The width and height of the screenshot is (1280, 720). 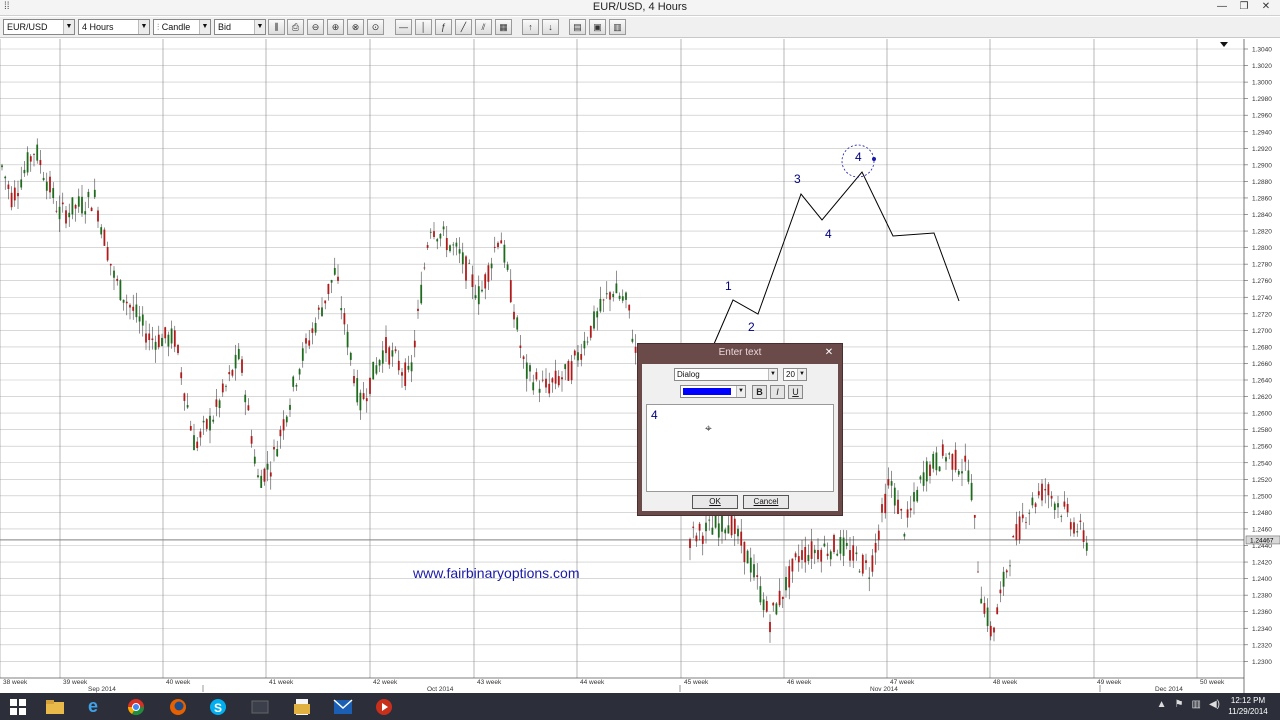 I want to click on network-icon: ▥, so click(x=1196, y=704).